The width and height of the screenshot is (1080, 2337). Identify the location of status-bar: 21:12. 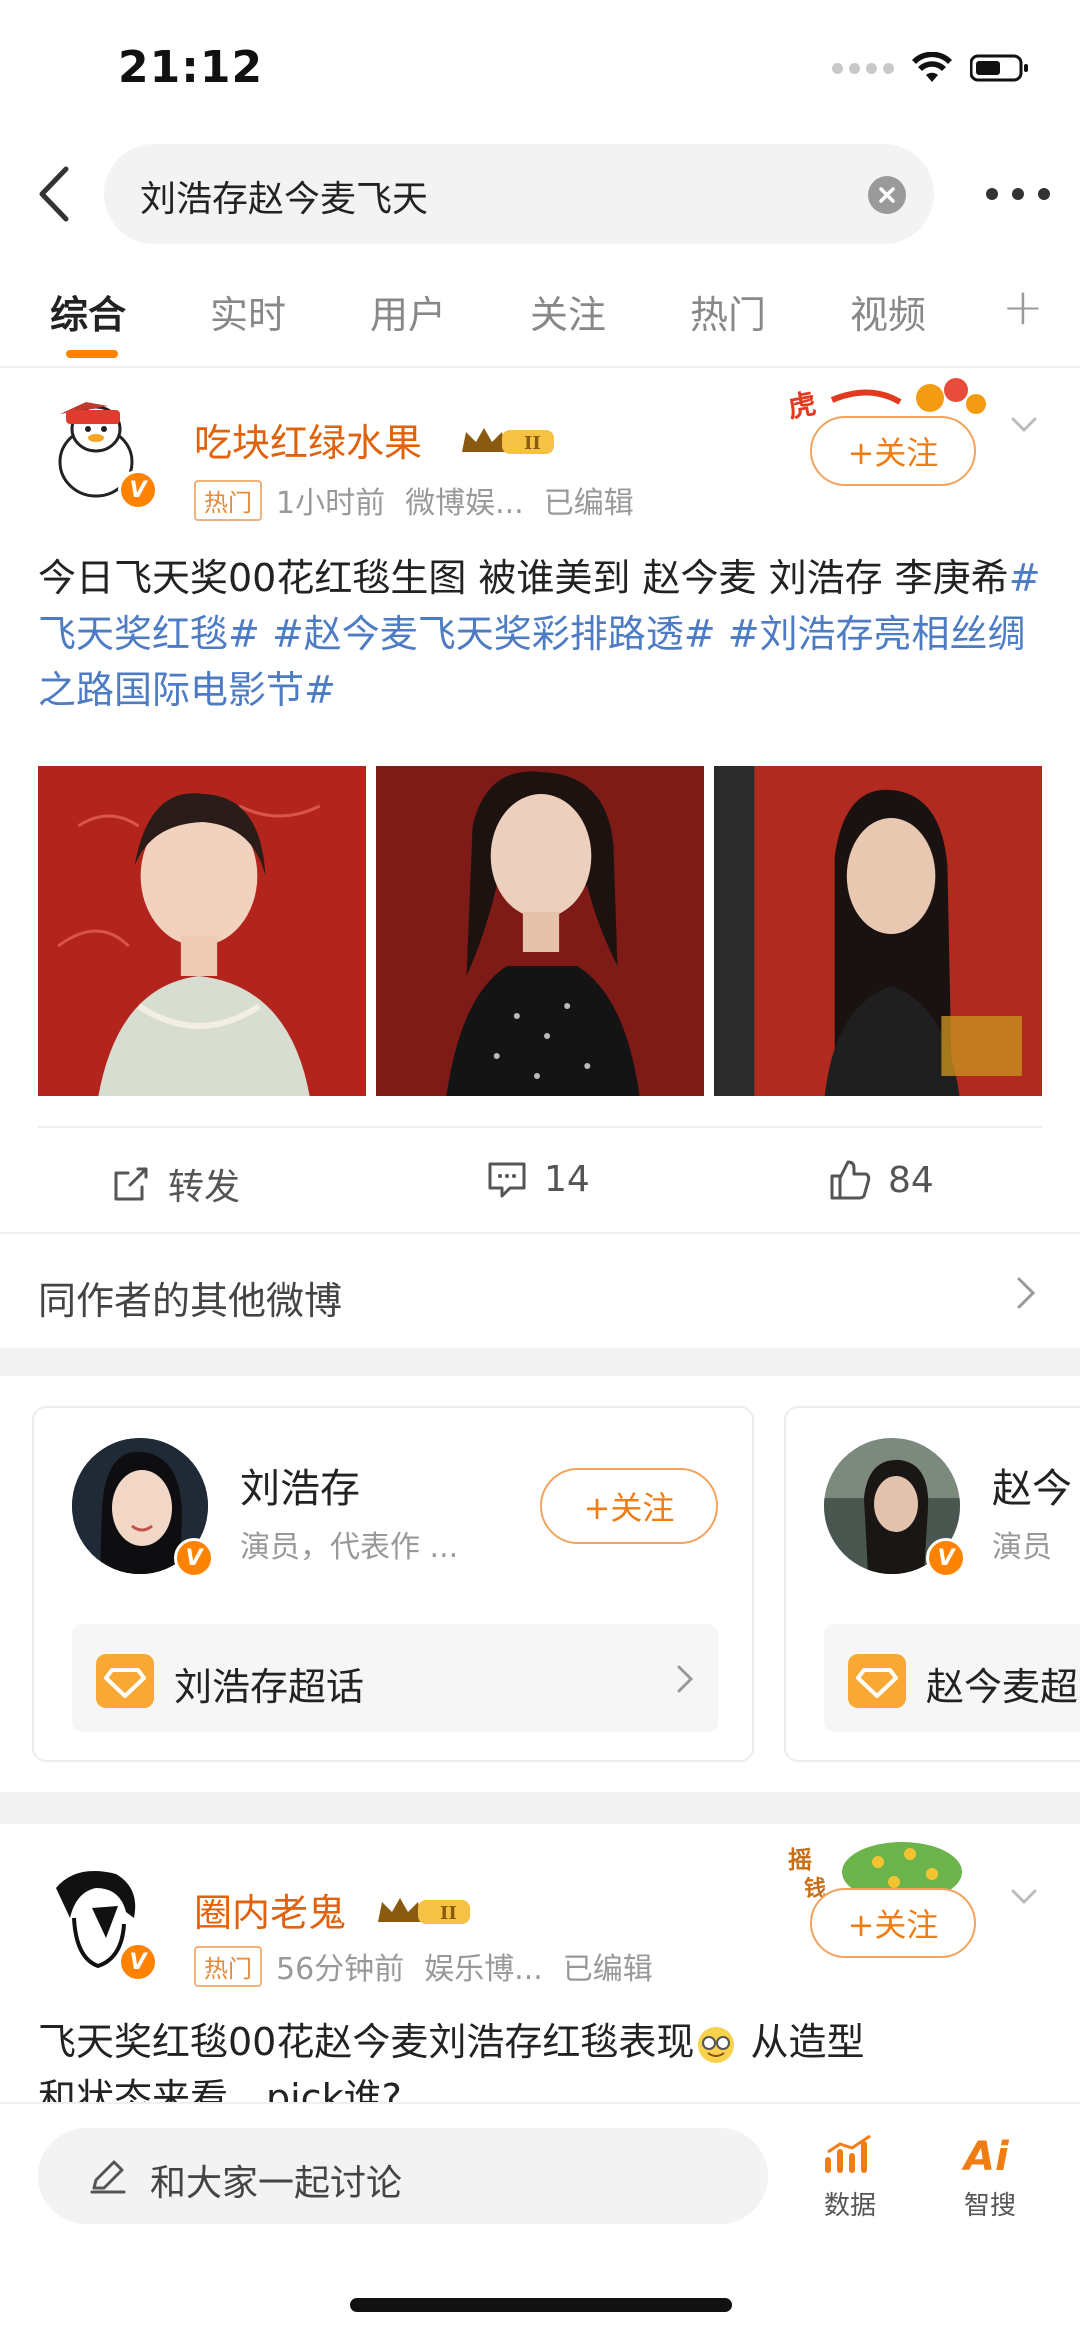
(540, 70).